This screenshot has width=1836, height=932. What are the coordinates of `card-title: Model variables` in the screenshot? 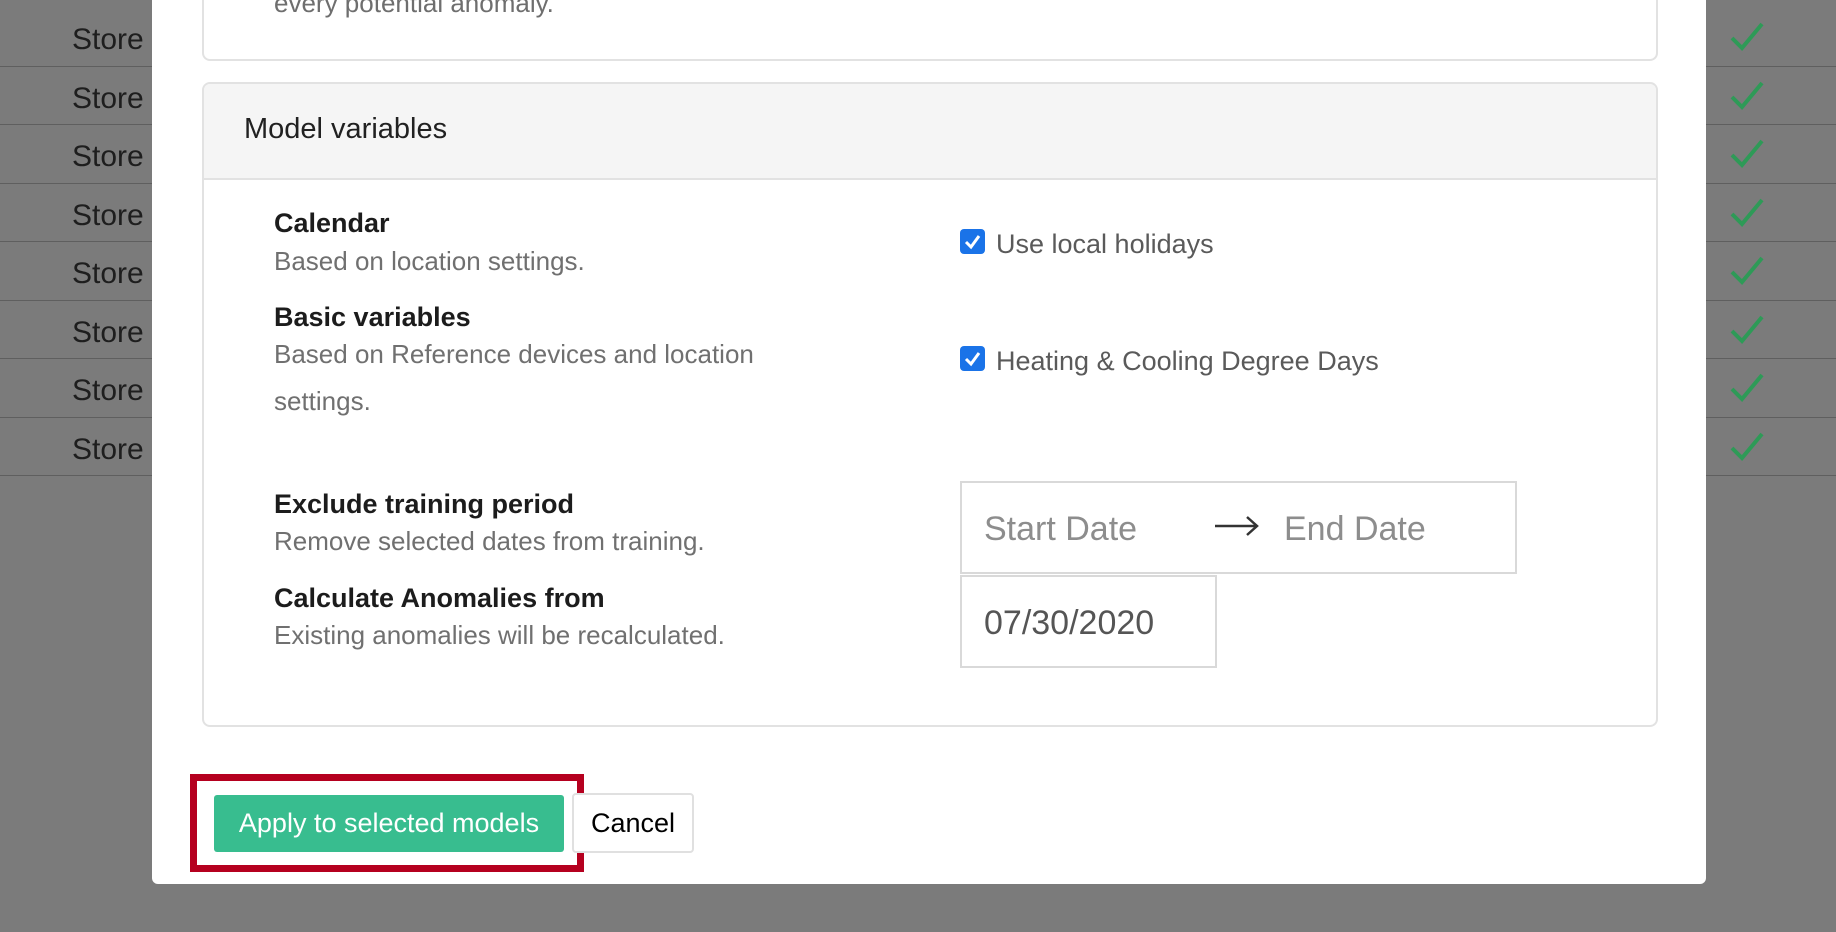 It's located at (346, 129).